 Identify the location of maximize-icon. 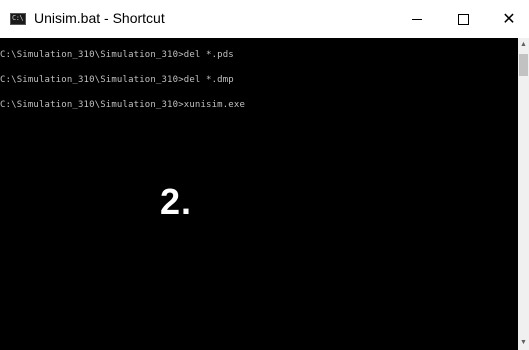
(463, 19).